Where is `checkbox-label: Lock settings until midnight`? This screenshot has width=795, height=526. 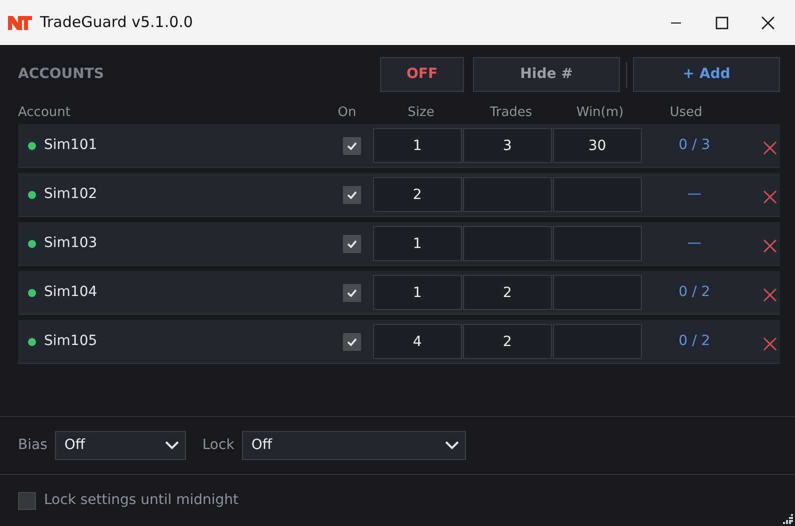 checkbox-label: Lock settings until midnight is located at coordinates (141, 500).